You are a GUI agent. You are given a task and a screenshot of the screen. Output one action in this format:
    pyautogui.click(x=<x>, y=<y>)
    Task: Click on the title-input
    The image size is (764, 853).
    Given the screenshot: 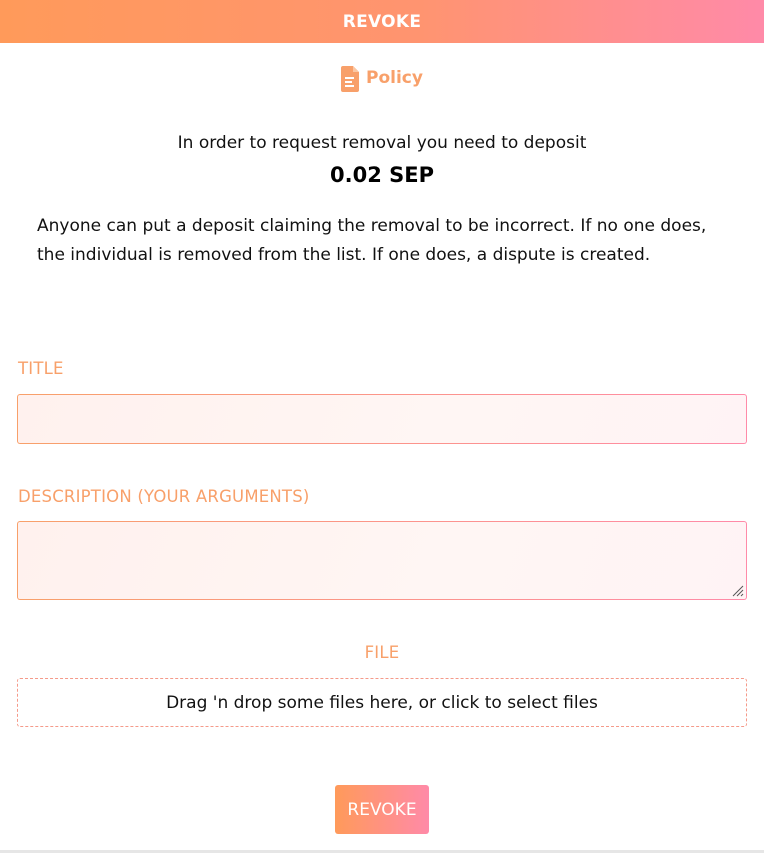 What is the action you would take?
    pyautogui.click(x=382, y=419)
    